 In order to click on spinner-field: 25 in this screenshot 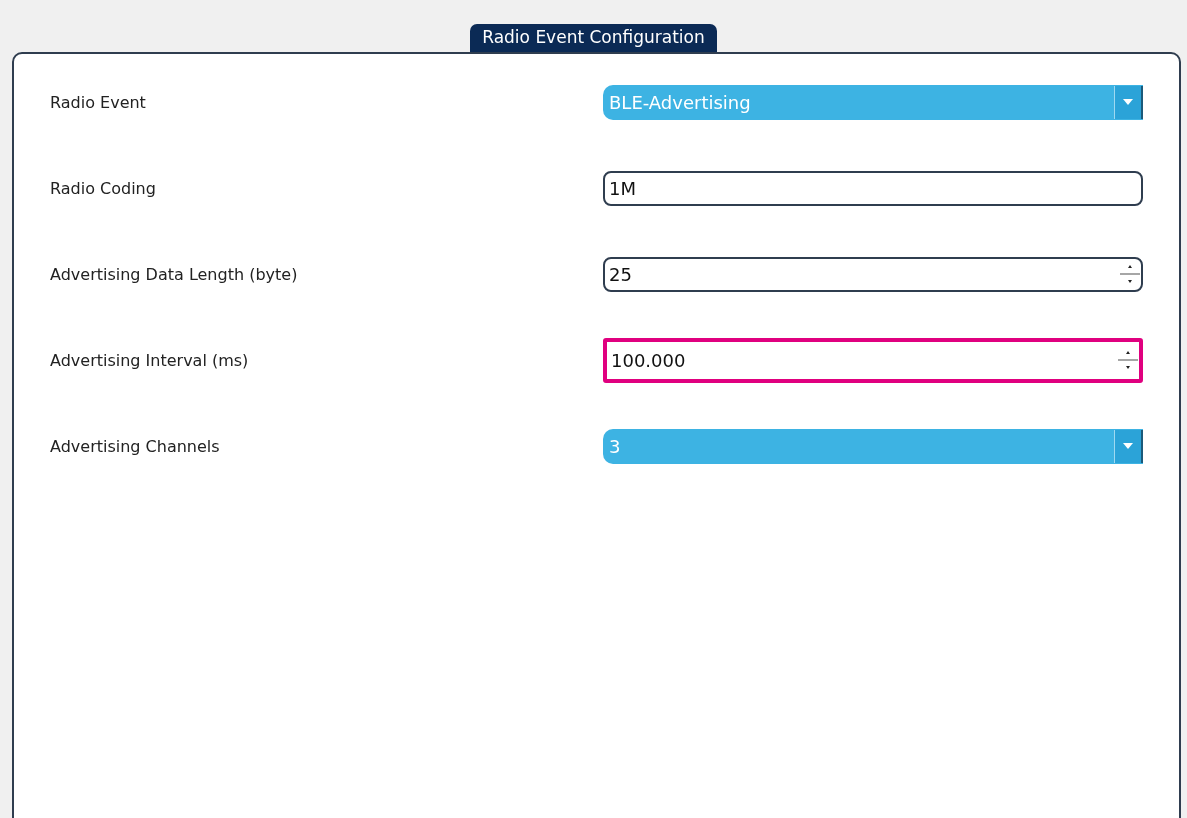, I will do `click(873, 274)`.